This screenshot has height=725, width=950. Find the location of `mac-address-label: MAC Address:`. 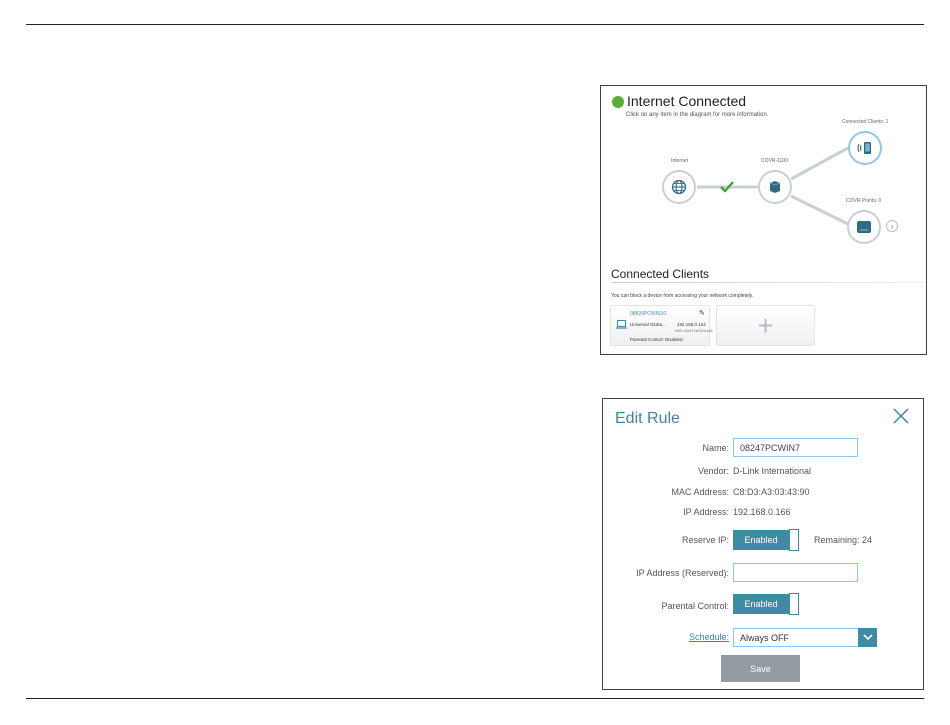

mac-address-label: MAC Address: is located at coordinates (700, 492).